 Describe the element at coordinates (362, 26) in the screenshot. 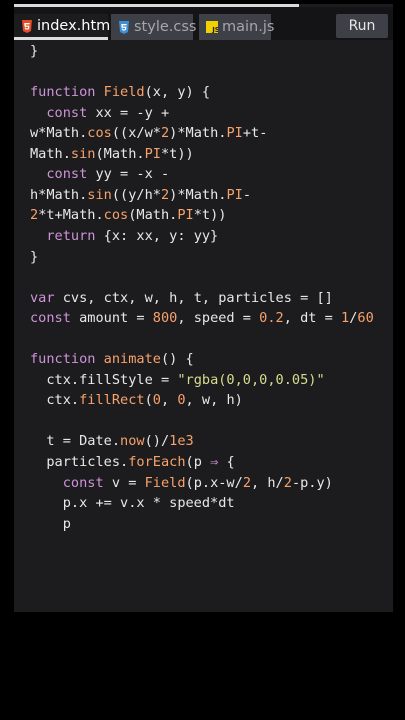

I see `run-button: Run` at that location.